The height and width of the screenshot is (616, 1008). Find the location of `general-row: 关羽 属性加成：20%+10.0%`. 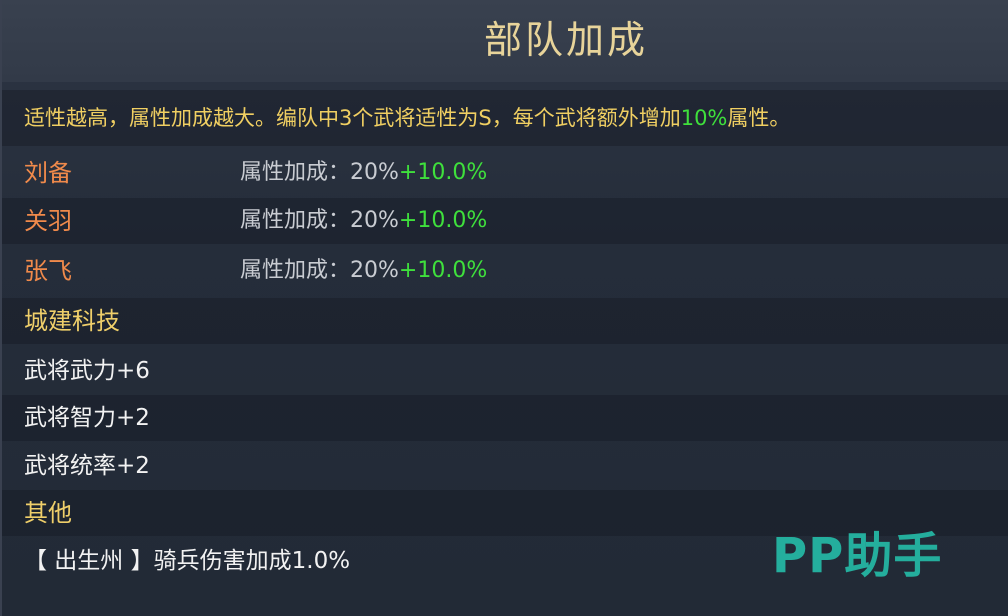

general-row: 关羽 属性加成：20%+10.0% is located at coordinates (505, 221).